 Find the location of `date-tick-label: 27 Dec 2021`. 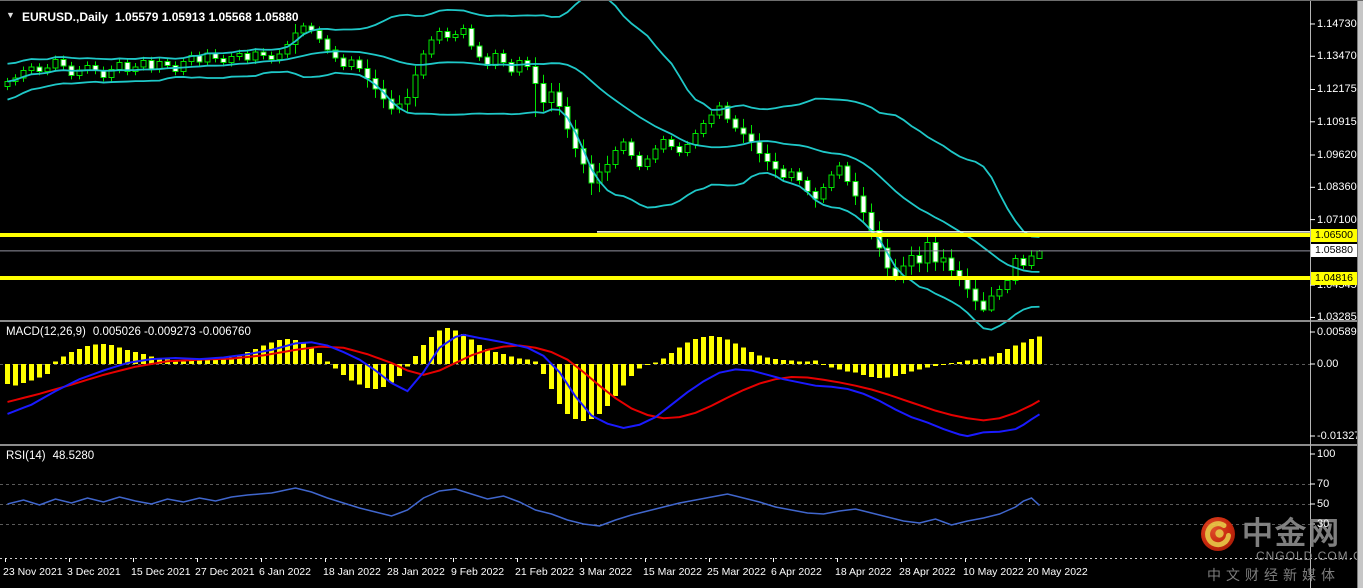

date-tick-label: 27 Dec 2021 is located at coordinates (225, 572).